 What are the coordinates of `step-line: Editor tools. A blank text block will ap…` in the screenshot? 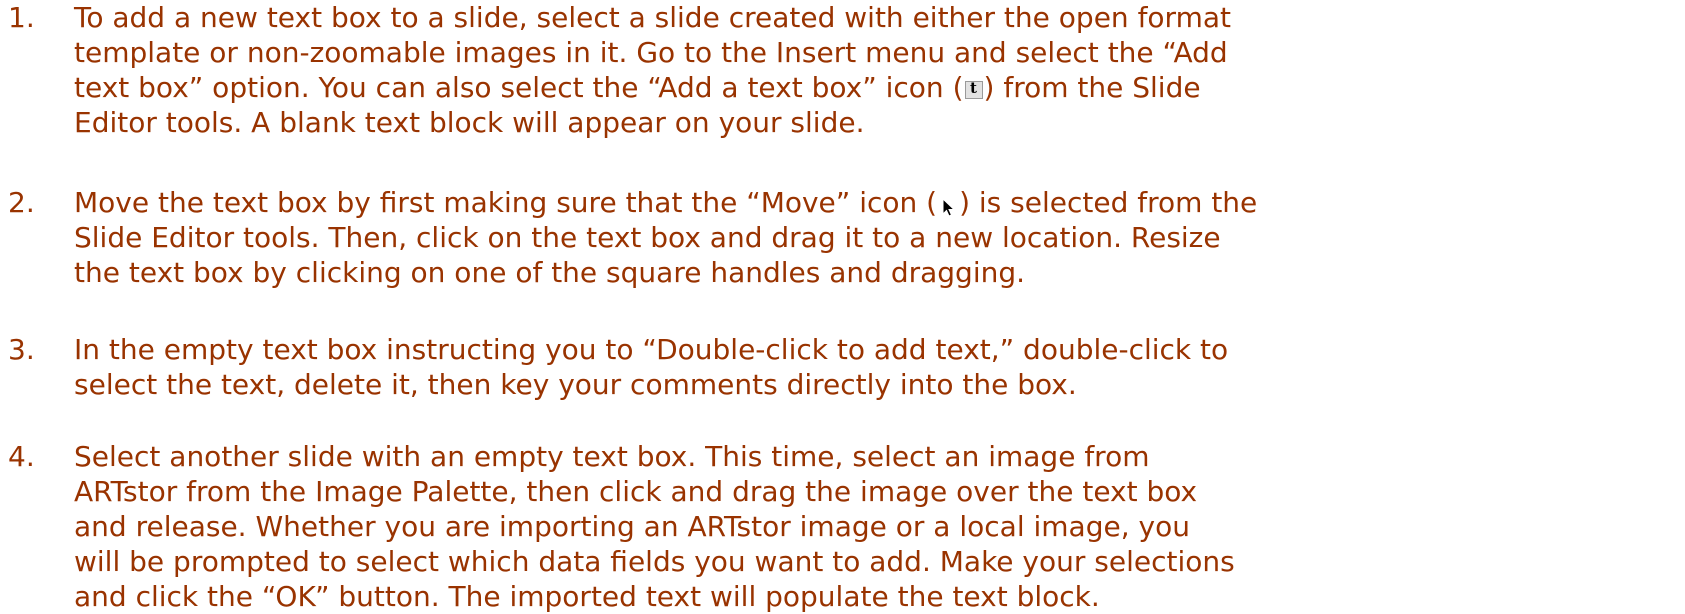 It's located at (469, 122).